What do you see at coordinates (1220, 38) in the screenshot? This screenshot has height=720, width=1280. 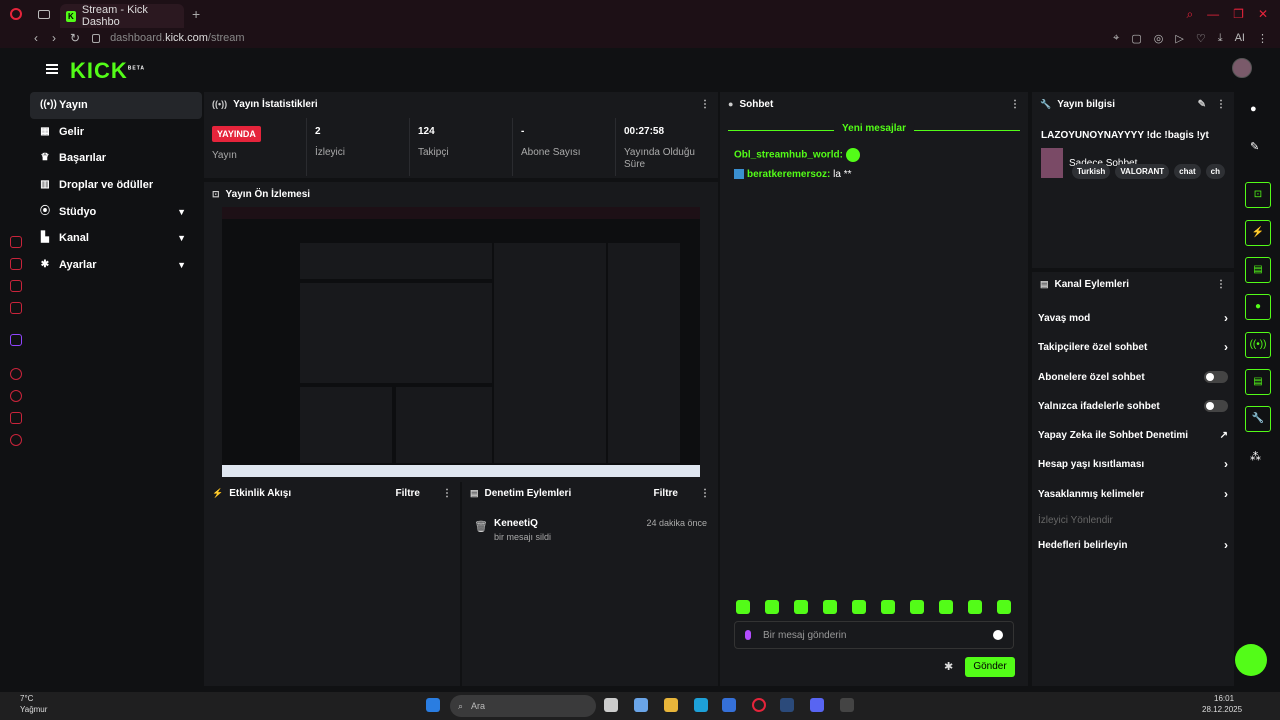 I see `download-icon: ⤓` at bounding box center [1220, 38].